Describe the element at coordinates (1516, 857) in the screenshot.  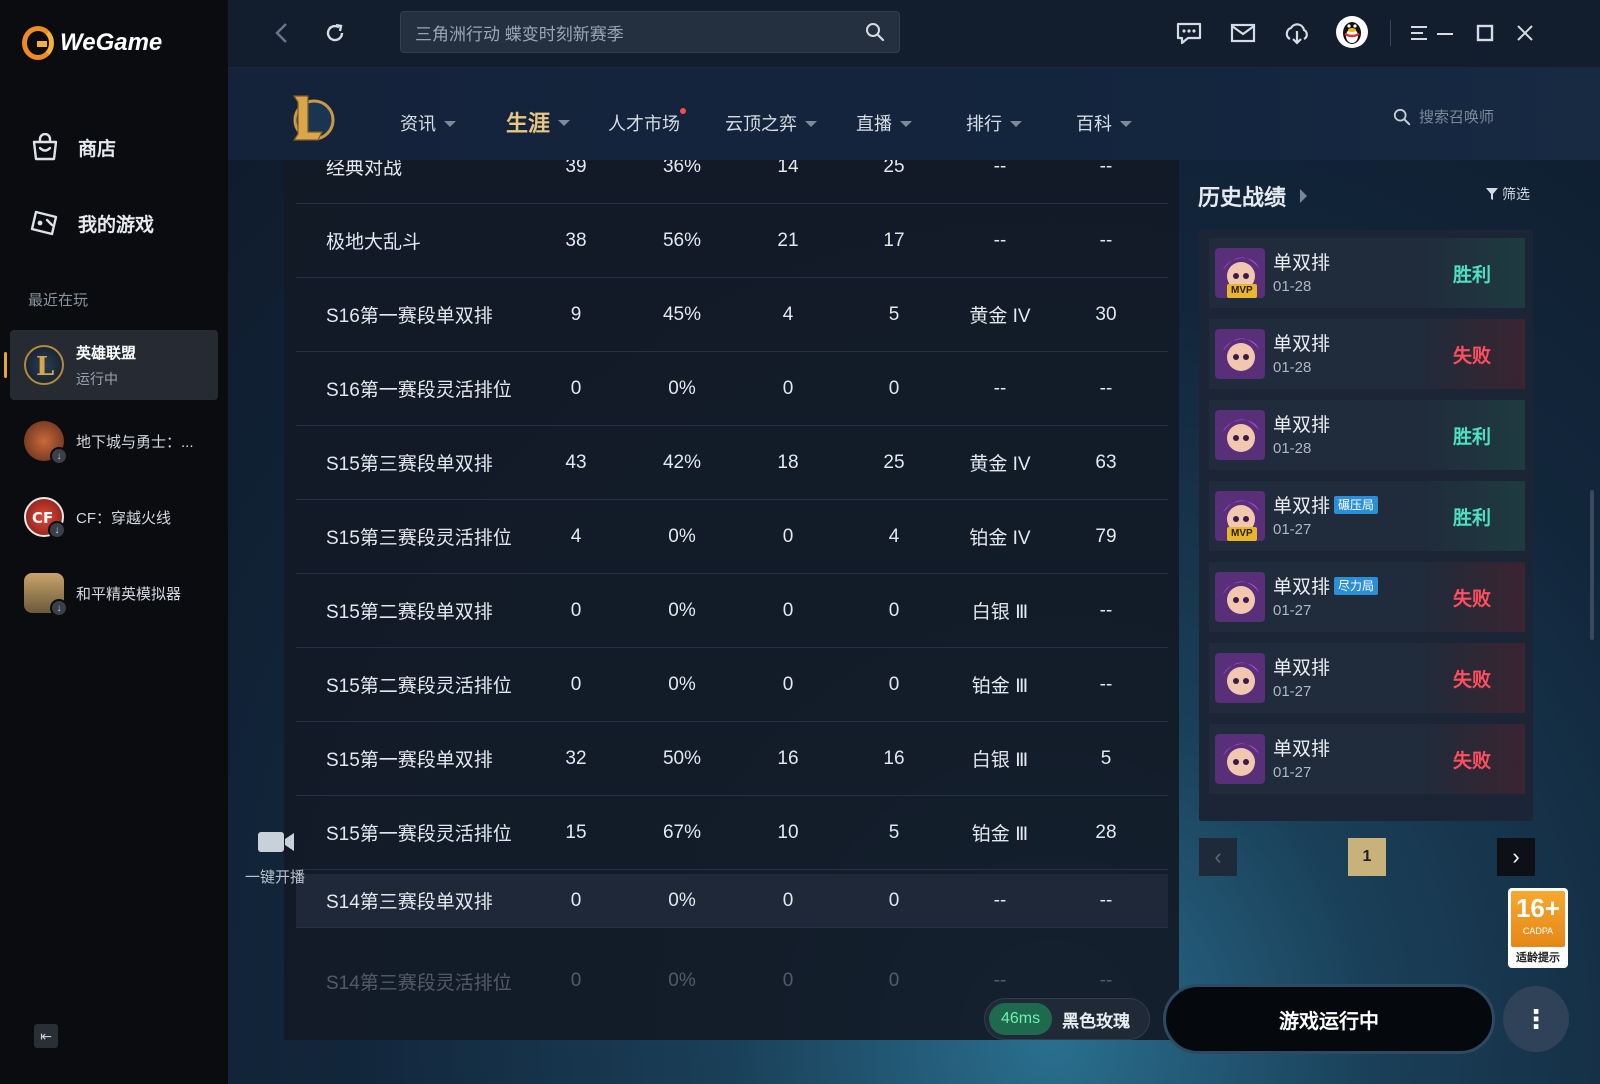
I see `next-page-button: ›` at that location.